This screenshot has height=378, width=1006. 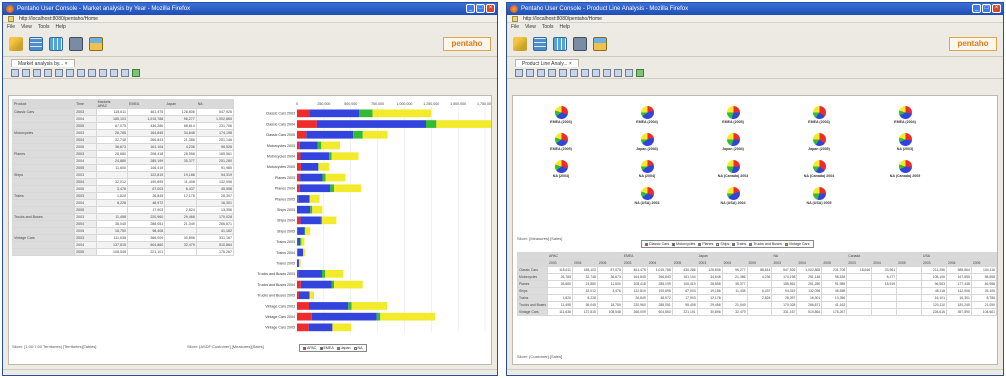 I want to click on cube-navigator-icon, so click(x=15, y=72).